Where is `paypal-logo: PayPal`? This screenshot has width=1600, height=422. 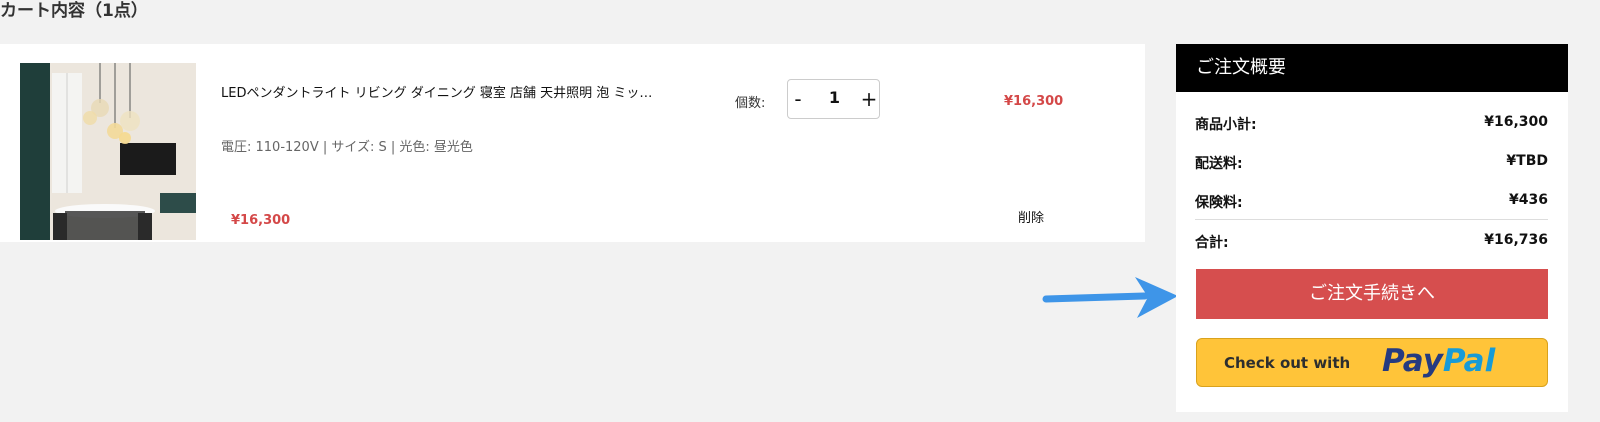
paypal-logo: PayPal is located at coordinates (1438, 361).